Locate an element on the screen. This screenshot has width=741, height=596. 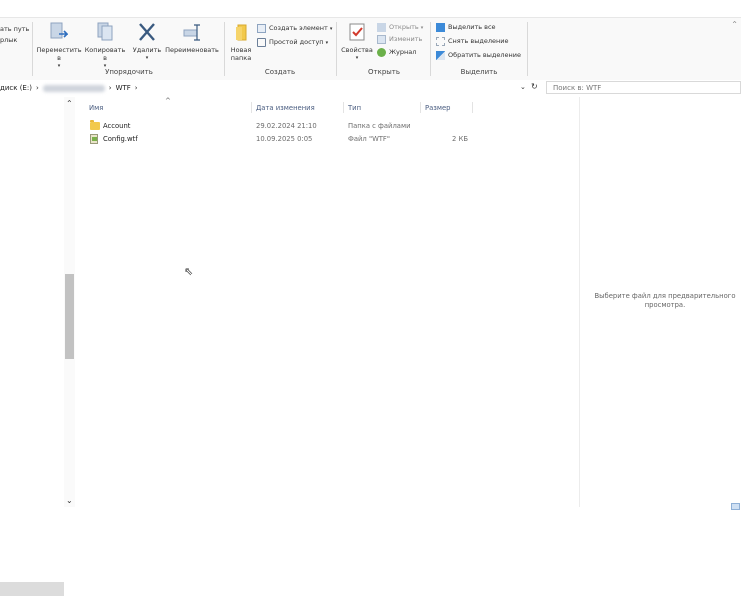
file-name: Account is located at coordinates (117, 126).